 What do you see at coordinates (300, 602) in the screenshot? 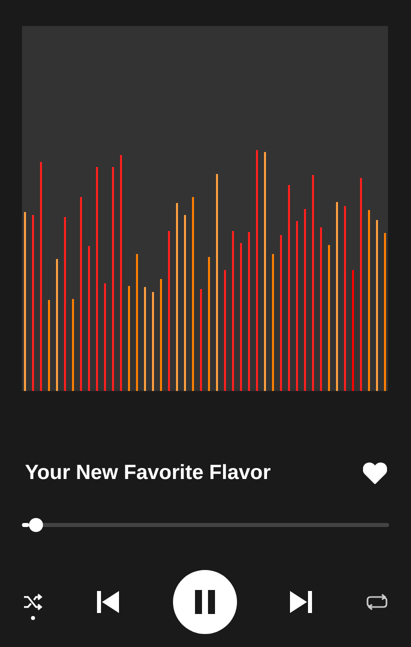
I see `next-button` at bounding box center [300, 602].